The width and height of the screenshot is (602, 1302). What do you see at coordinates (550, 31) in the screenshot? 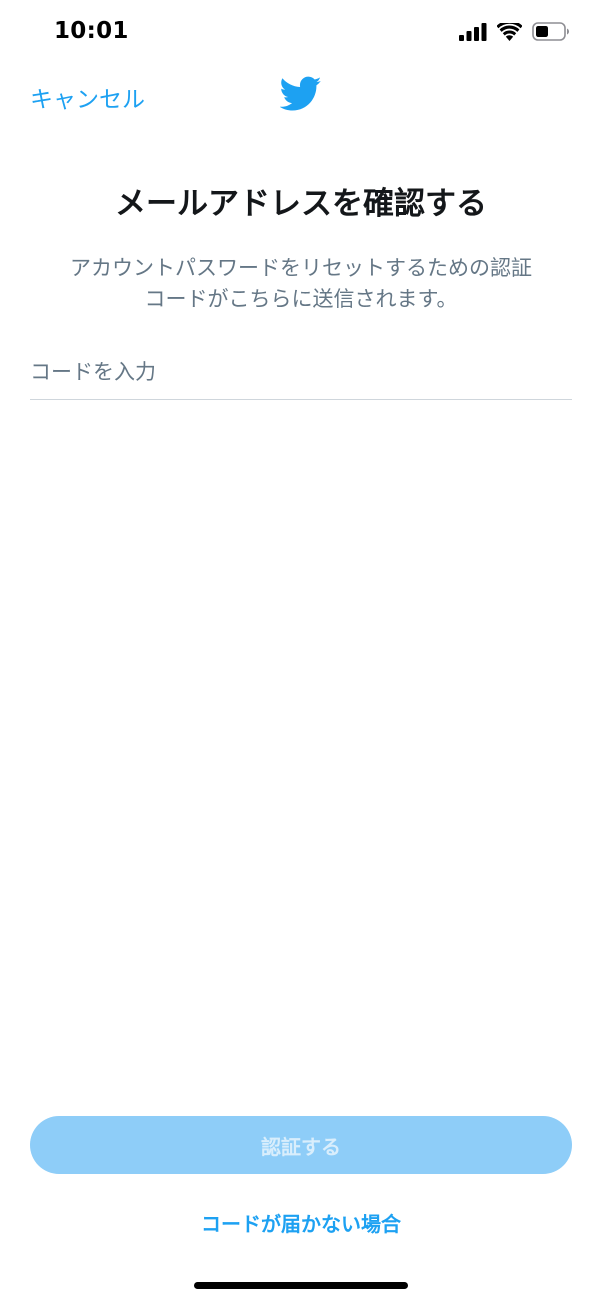
I see `battery-icon` at bounding box center [550, 31].